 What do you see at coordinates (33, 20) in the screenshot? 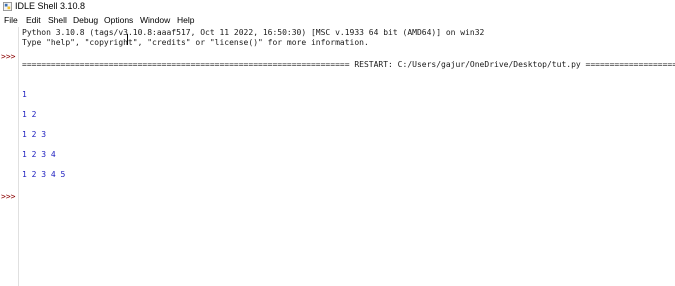
I see `menu-edit: Edit` at bounding box center [33, 20].